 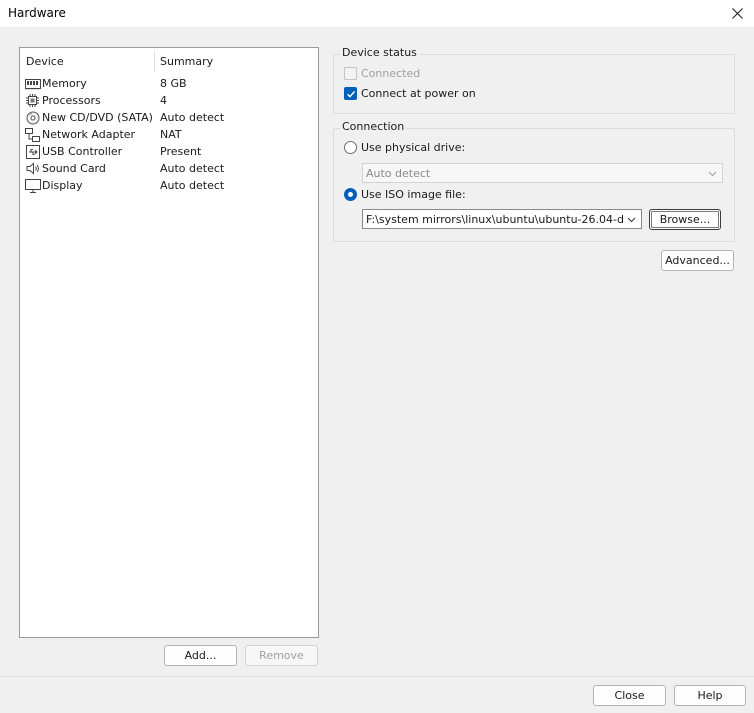 I want to click on connected-box, so click(x=350, y=73).